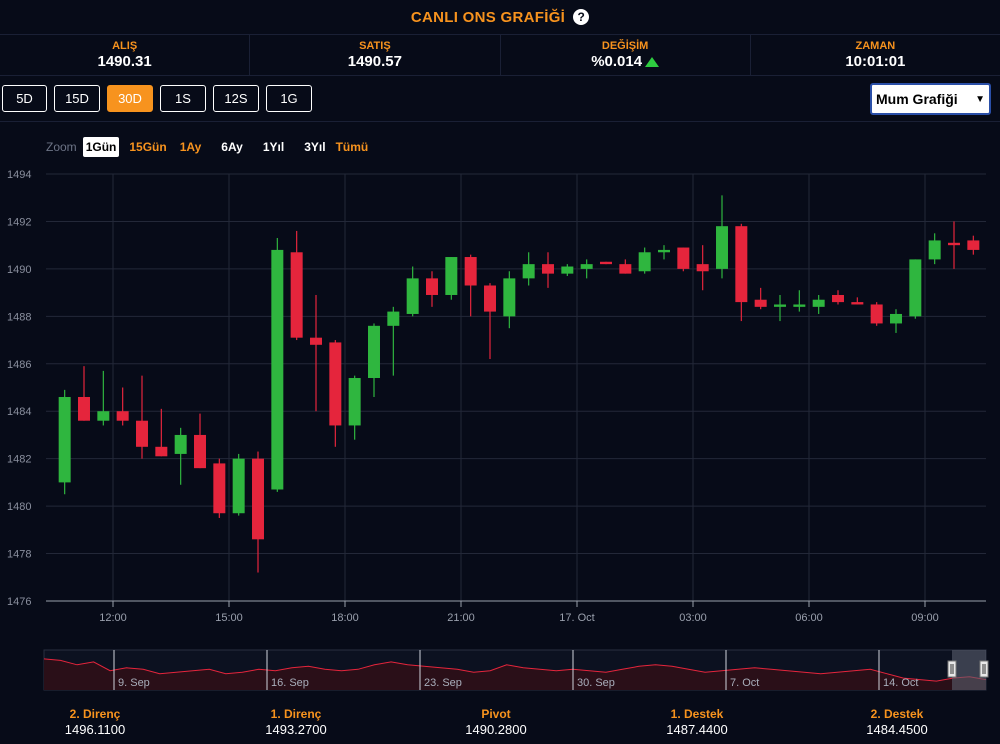  I want to click on pivot-s1: 1. Destek 1487.4400, so click(697, 722).